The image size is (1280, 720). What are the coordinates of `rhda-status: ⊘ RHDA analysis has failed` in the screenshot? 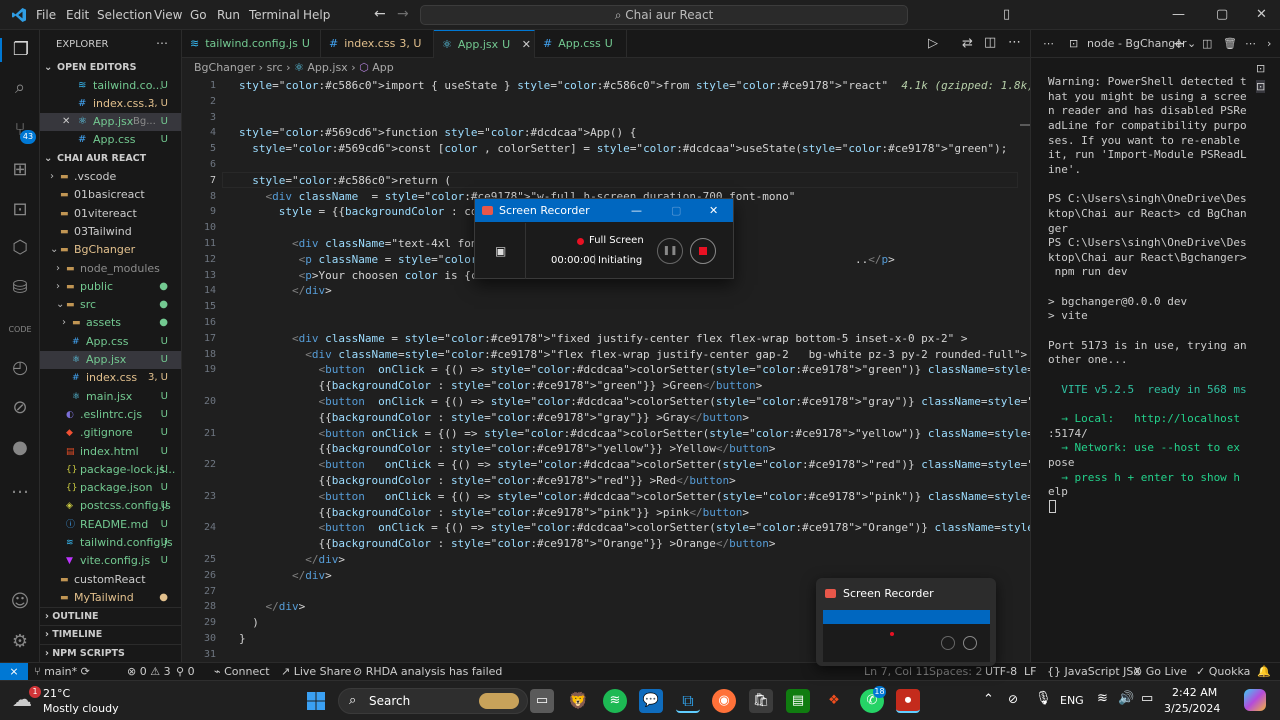 It's located at (427, 671).